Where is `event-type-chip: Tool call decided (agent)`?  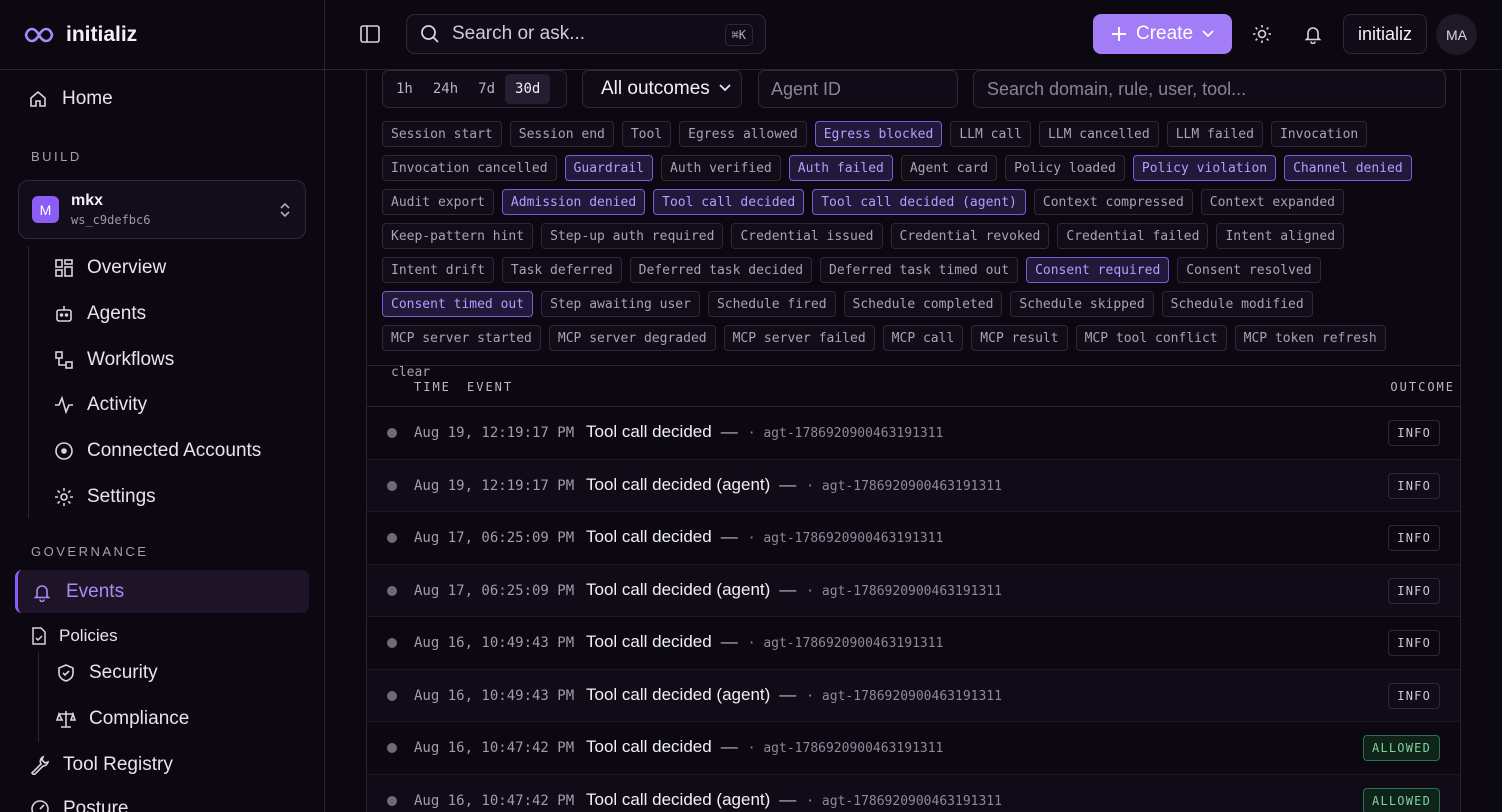 event-type-chip: Tool call decided (agent) is located at coordinates (919, 202).